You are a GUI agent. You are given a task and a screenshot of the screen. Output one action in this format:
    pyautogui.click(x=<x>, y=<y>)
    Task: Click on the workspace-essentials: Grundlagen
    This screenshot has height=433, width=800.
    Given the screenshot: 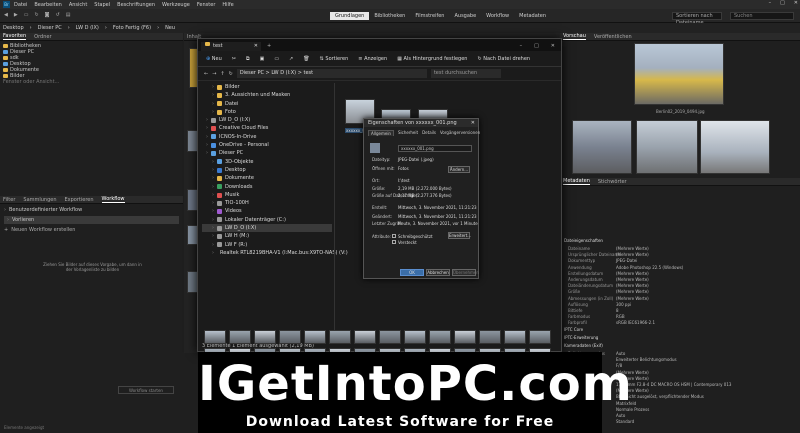 What is the action you would take?
    pyautogui.click(x=350, y=16)
    